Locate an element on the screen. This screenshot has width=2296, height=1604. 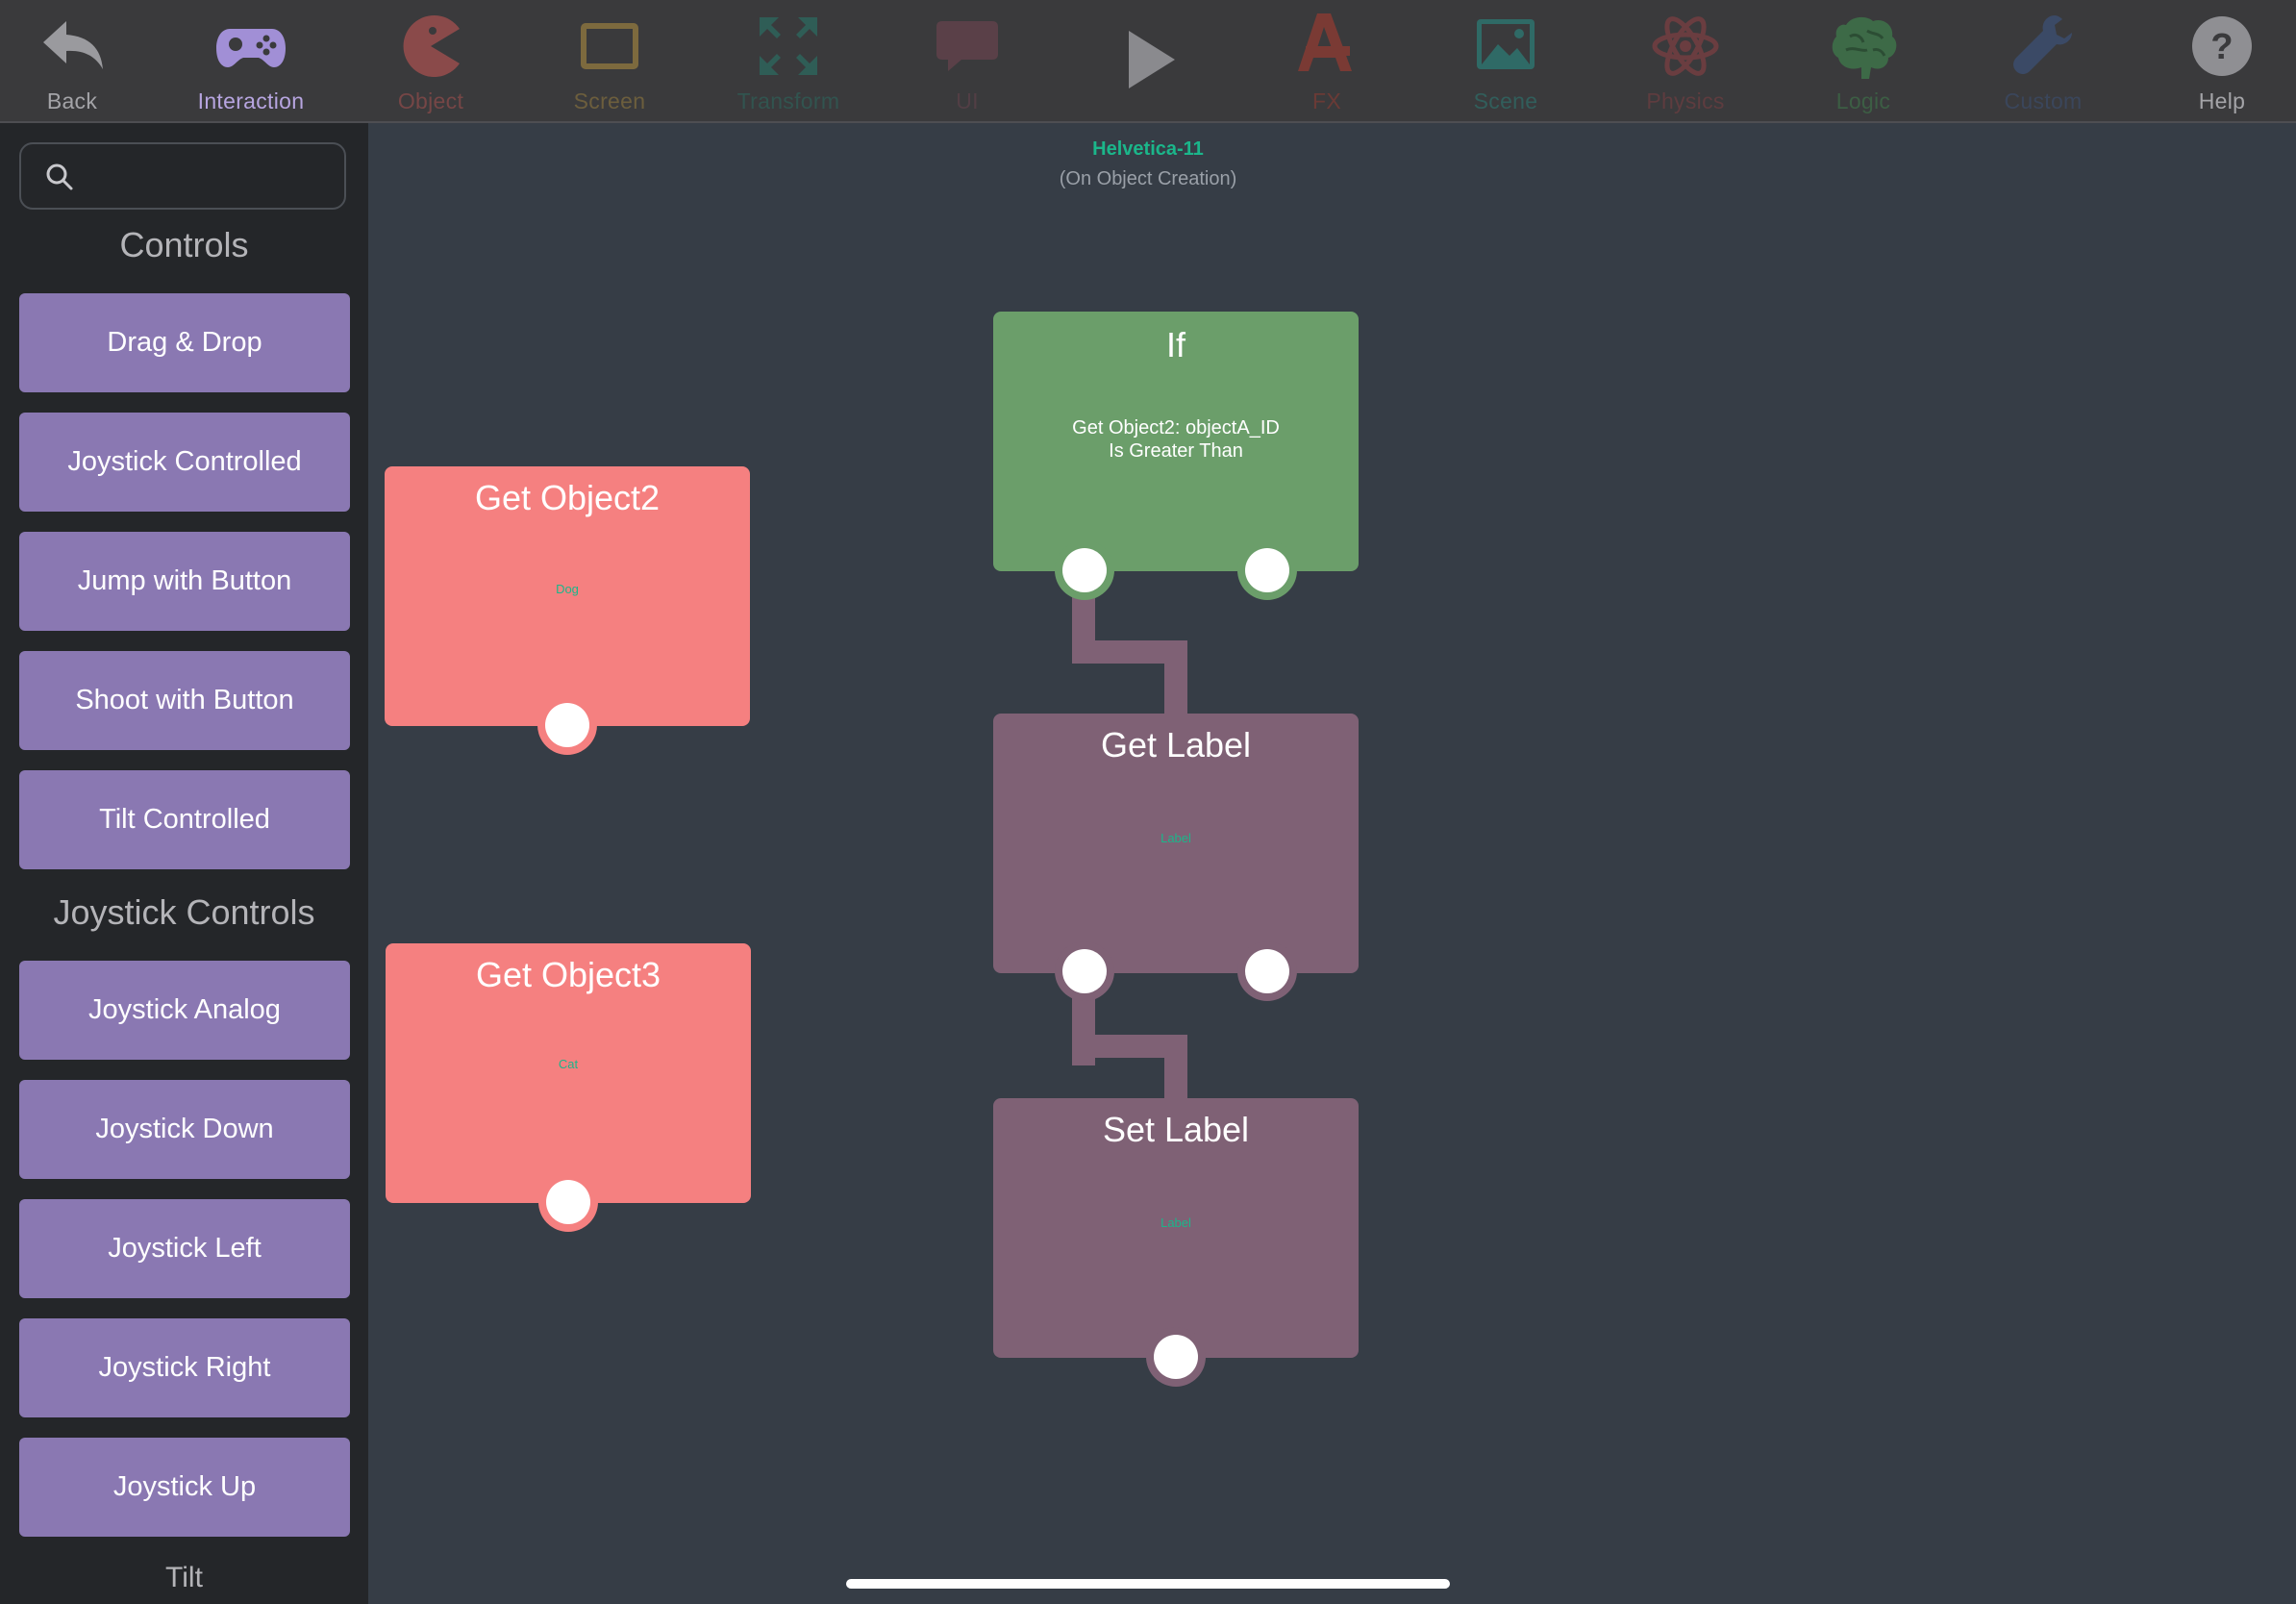
toolbar-ui-button: UI is located at coordinates (967, 60).